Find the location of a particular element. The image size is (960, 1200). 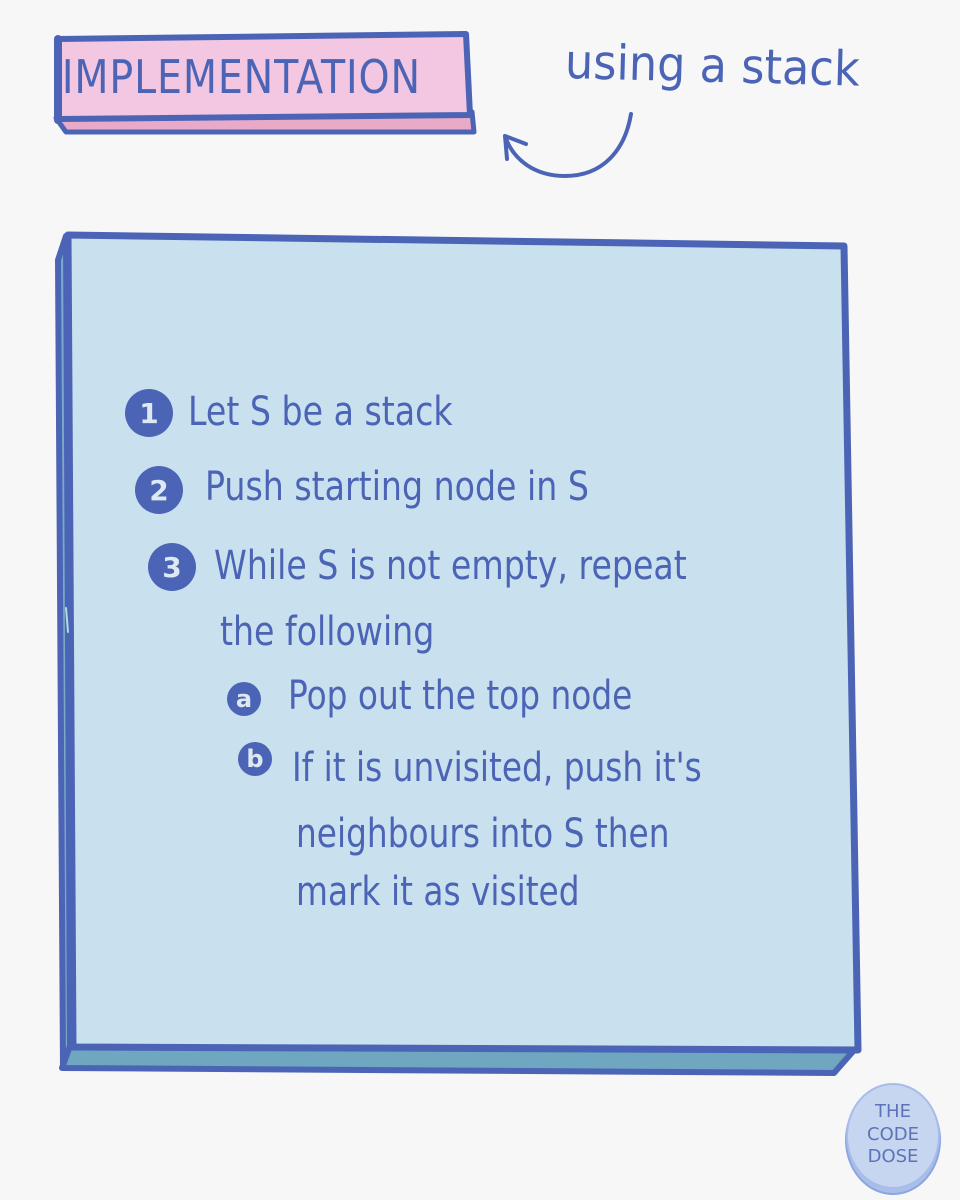

step-3-text-line-2: the following is located at coordinates (327, 632).